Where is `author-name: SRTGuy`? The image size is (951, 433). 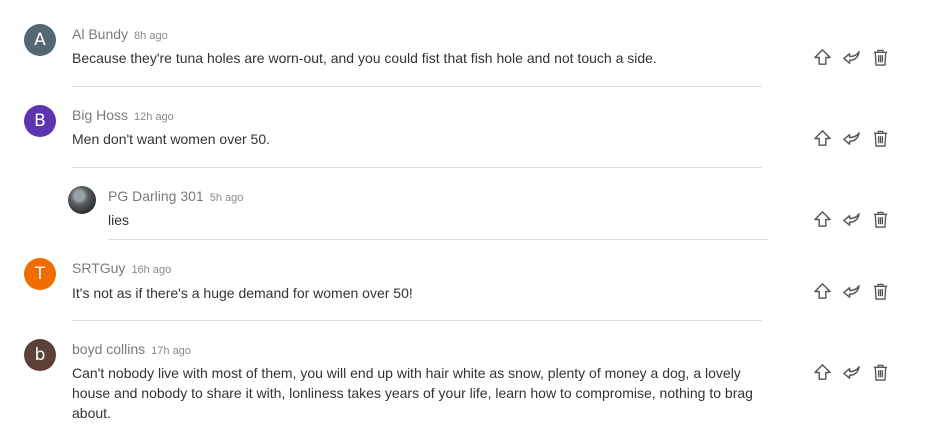
author-name: SRTGuy is located at coordinates (98, 268).